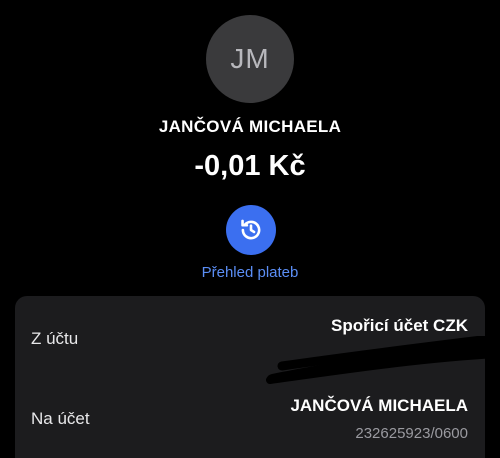 The width and height of the screenshot is (500, 458). Describe the element at coordinates (250, 126) in the screenshot. I see `contact-name: JANČOVÁ MICHAELA` at that location.